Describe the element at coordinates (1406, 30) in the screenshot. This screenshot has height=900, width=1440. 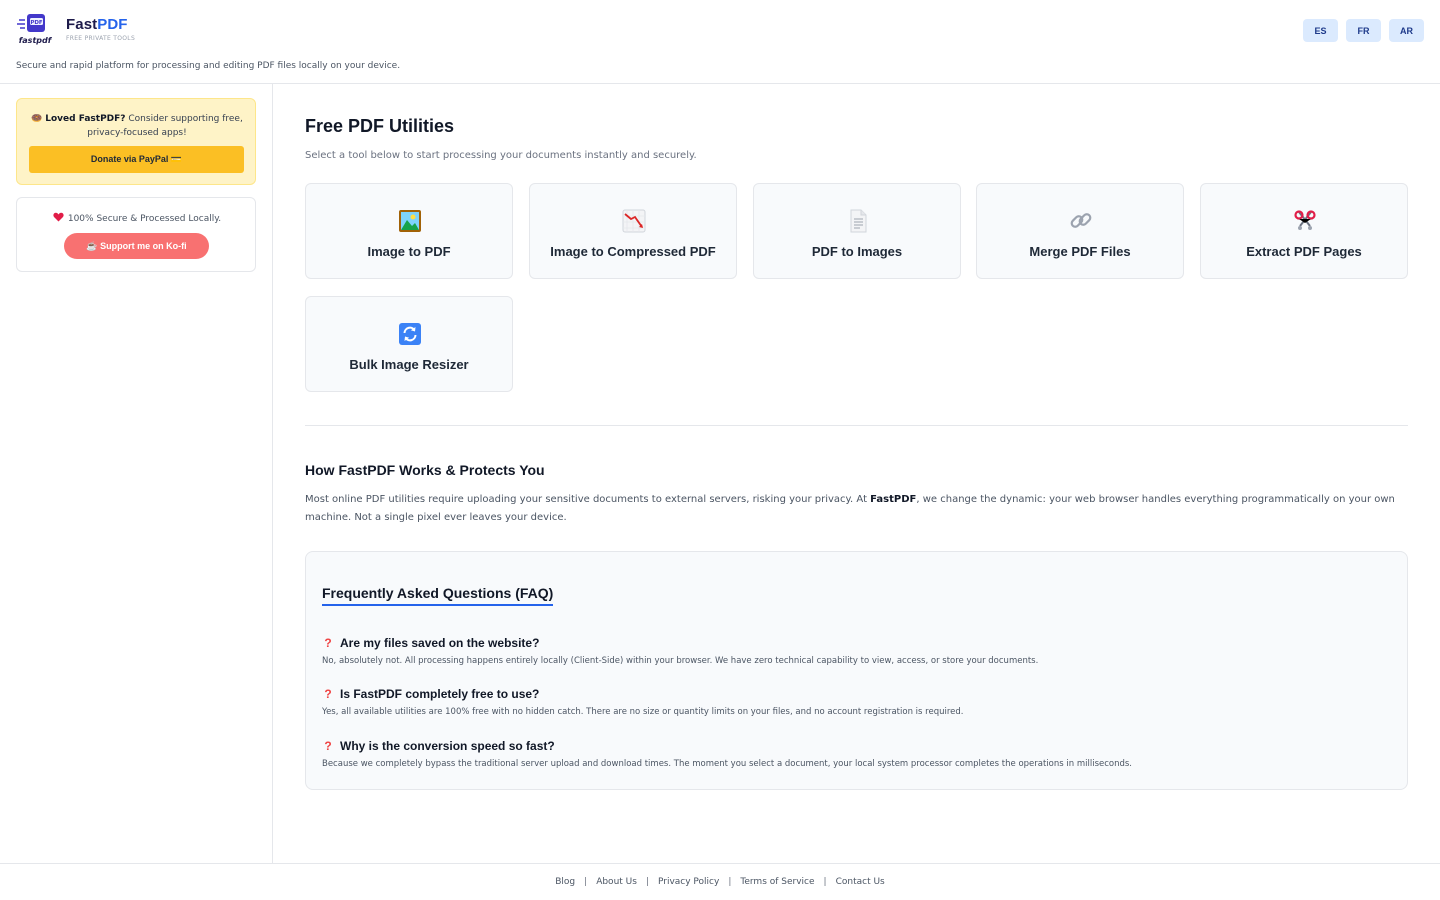
I see `lang-button-ar: AR` at that location.